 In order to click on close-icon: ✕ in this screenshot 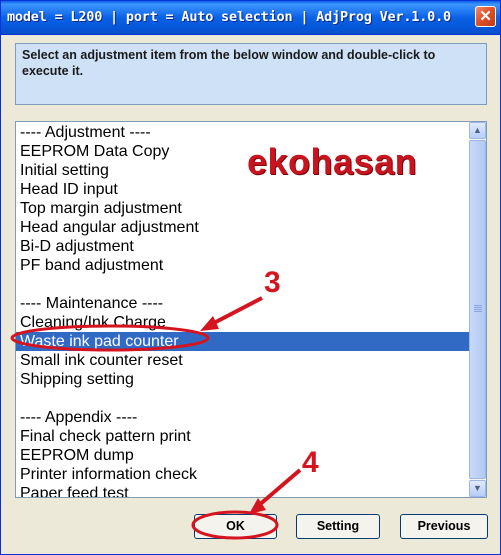, I will do `click(485, 16)`.